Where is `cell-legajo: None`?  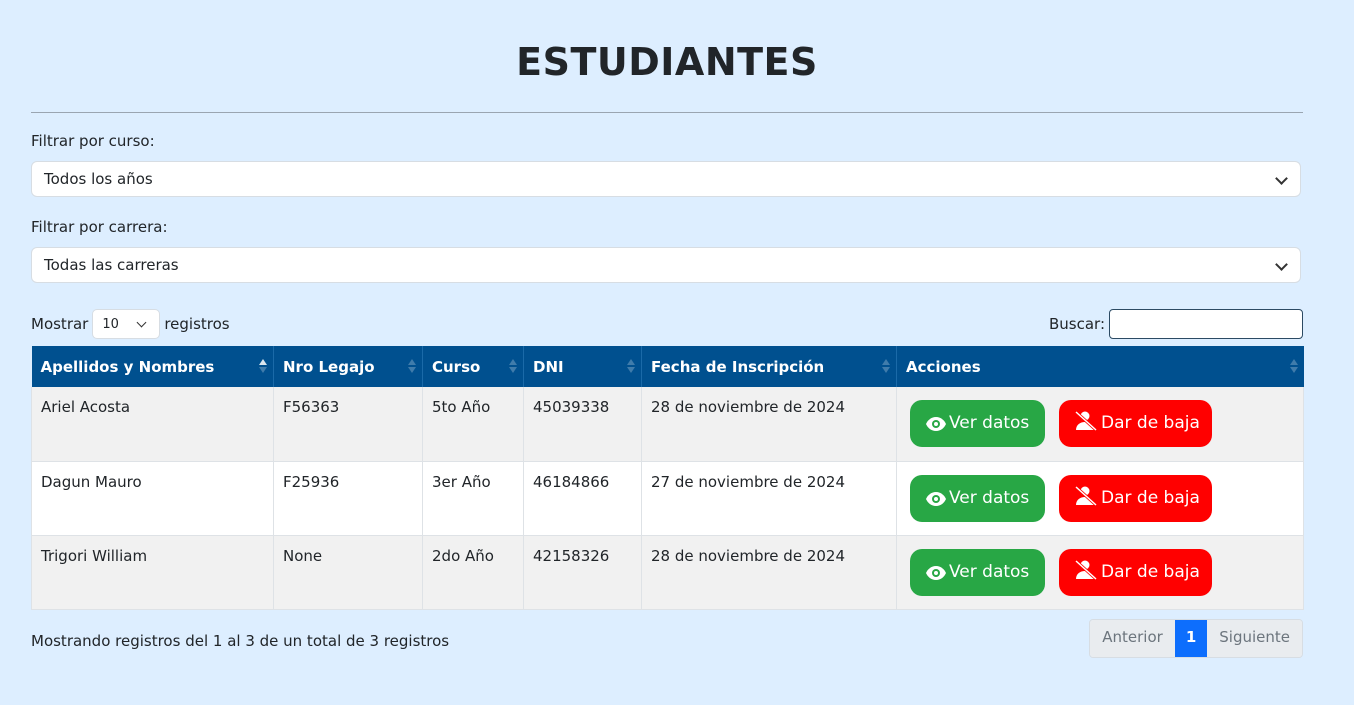
cell-legajo: None is located at coordinates (348, 572).